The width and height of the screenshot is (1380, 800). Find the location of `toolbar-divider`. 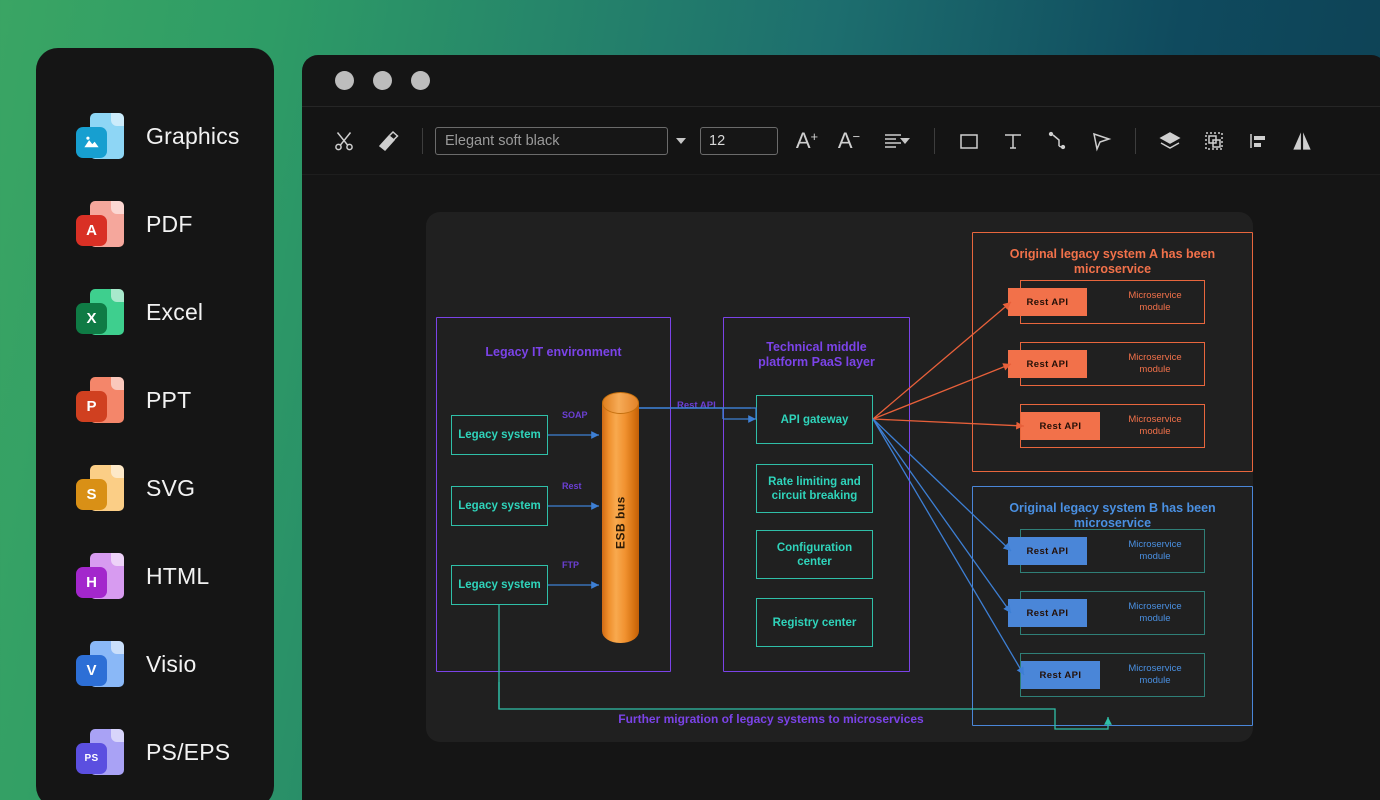

toolbar-divider is located at coordinates (422, 140).